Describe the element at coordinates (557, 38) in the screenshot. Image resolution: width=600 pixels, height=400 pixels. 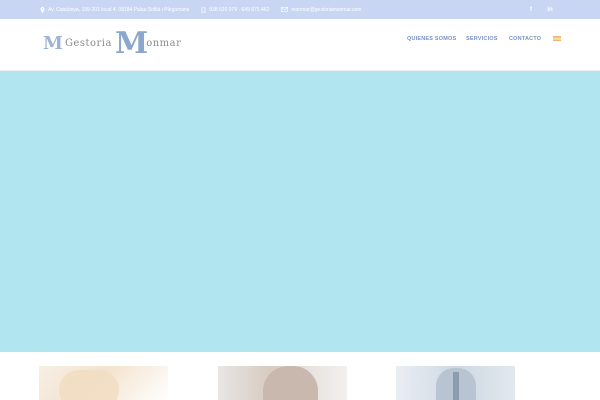
I see `spanish-flag-icon` at that location.